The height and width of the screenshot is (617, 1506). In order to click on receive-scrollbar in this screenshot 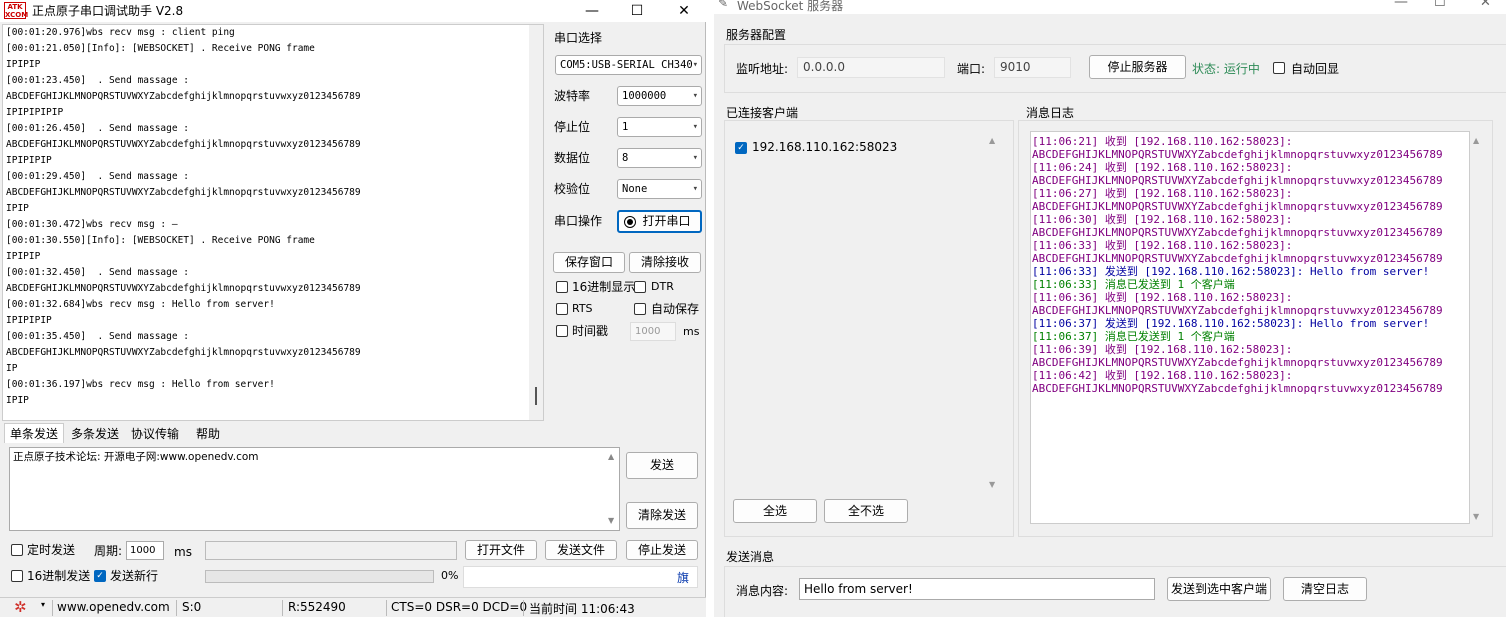, I will do `click(536, 222)`.